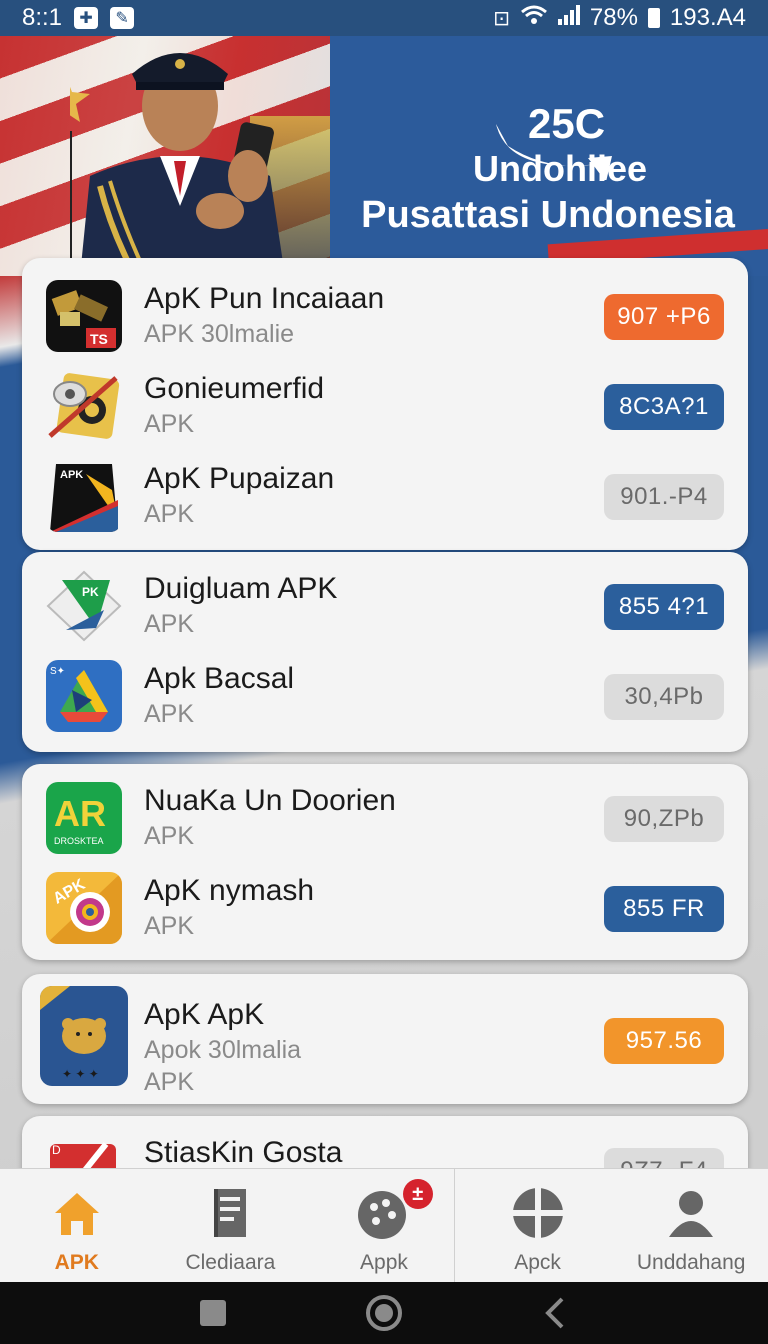 This screenshot has height=1344, width=768. Describe the element at coordinates (501, 18) in the screenshot. I see `nfc-icon: ⊡` at that location.